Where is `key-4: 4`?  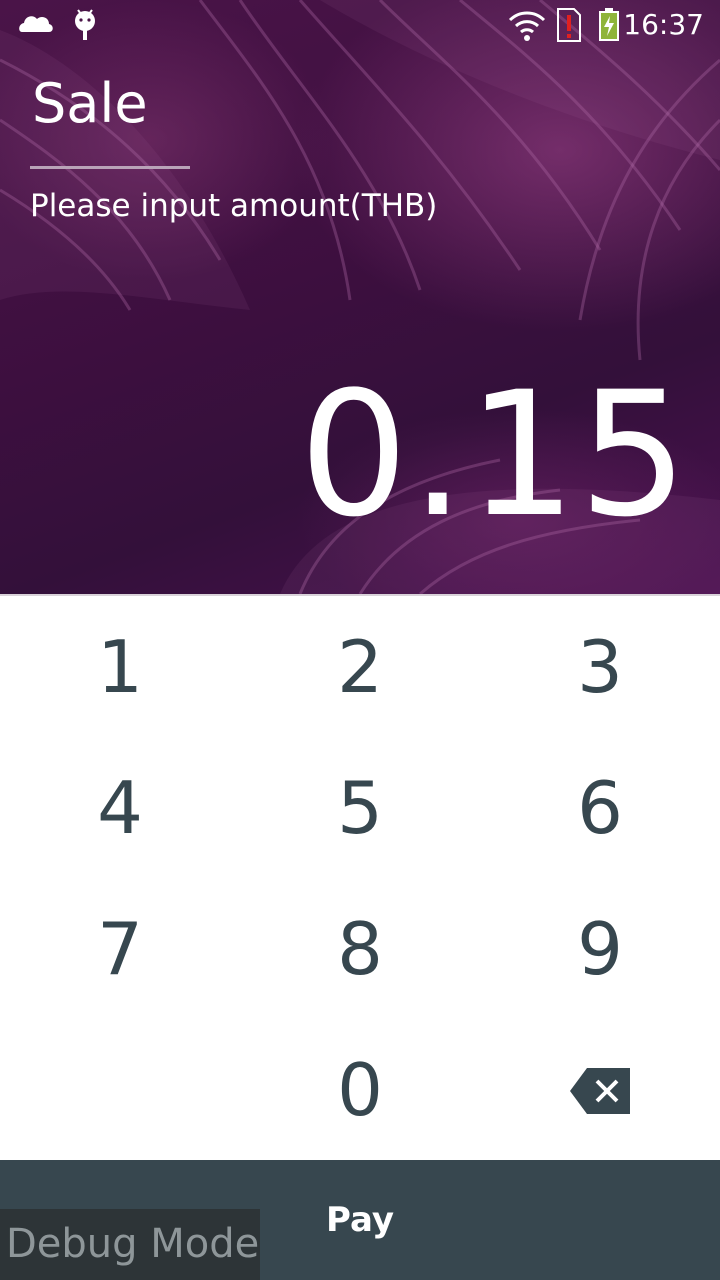
key-4: 4 is located at coordinates (120, 807).